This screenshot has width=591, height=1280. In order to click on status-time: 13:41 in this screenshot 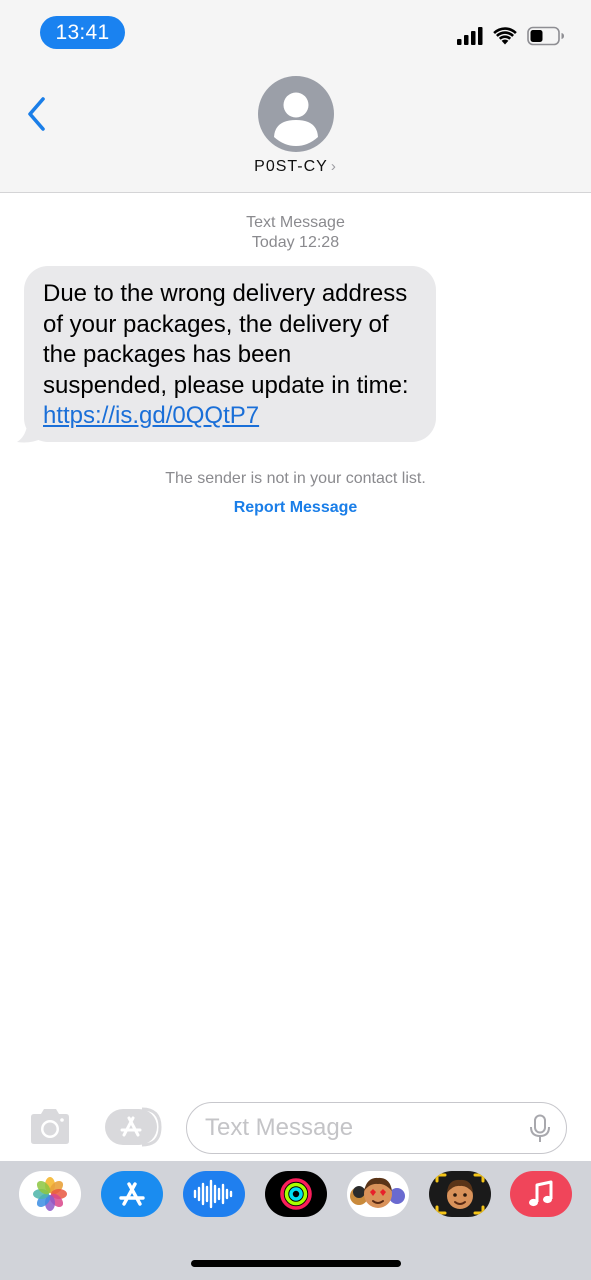, I will do `click(82, 32)`.